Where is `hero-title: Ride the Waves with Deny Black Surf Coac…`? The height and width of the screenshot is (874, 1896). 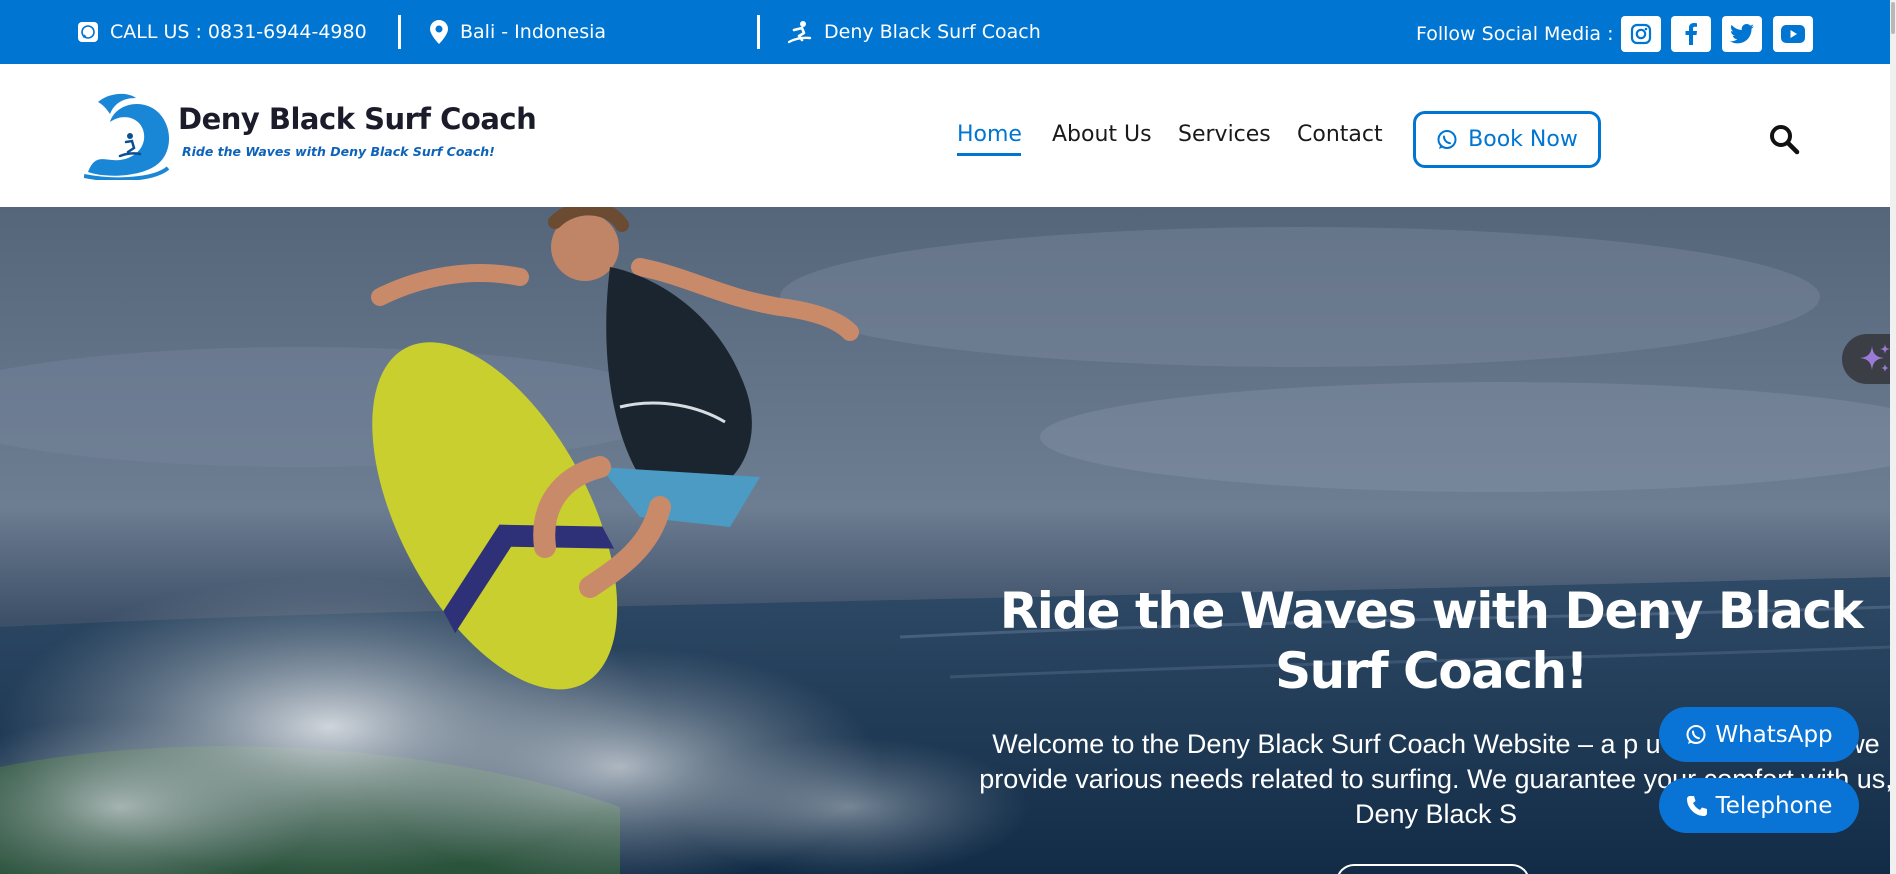 hero-title: Ride the Waves with Deny Black Surf Coac… is located at coordinates (1431, 641).